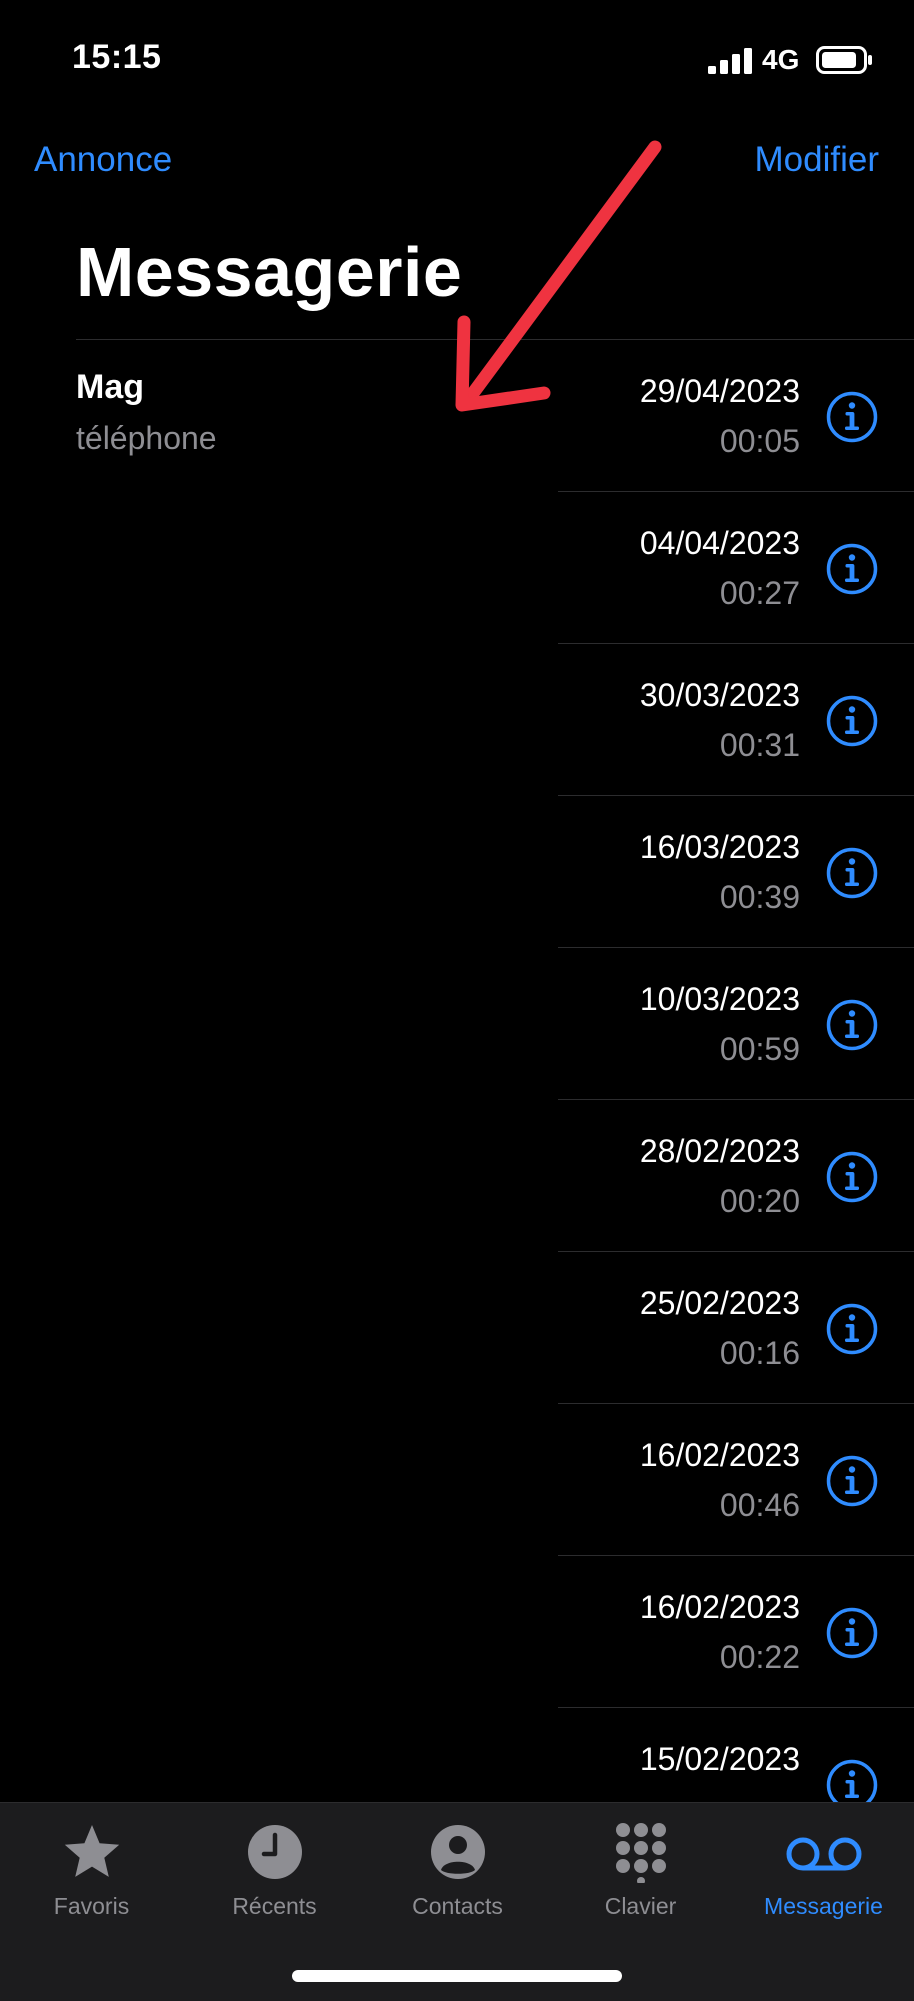 This screenshot has height=2001, width=914. What do you see at coordinates (719, 1303) in the screenshot?
I see `message-date: 25/02/2023` at bounding box center [719, 1303].